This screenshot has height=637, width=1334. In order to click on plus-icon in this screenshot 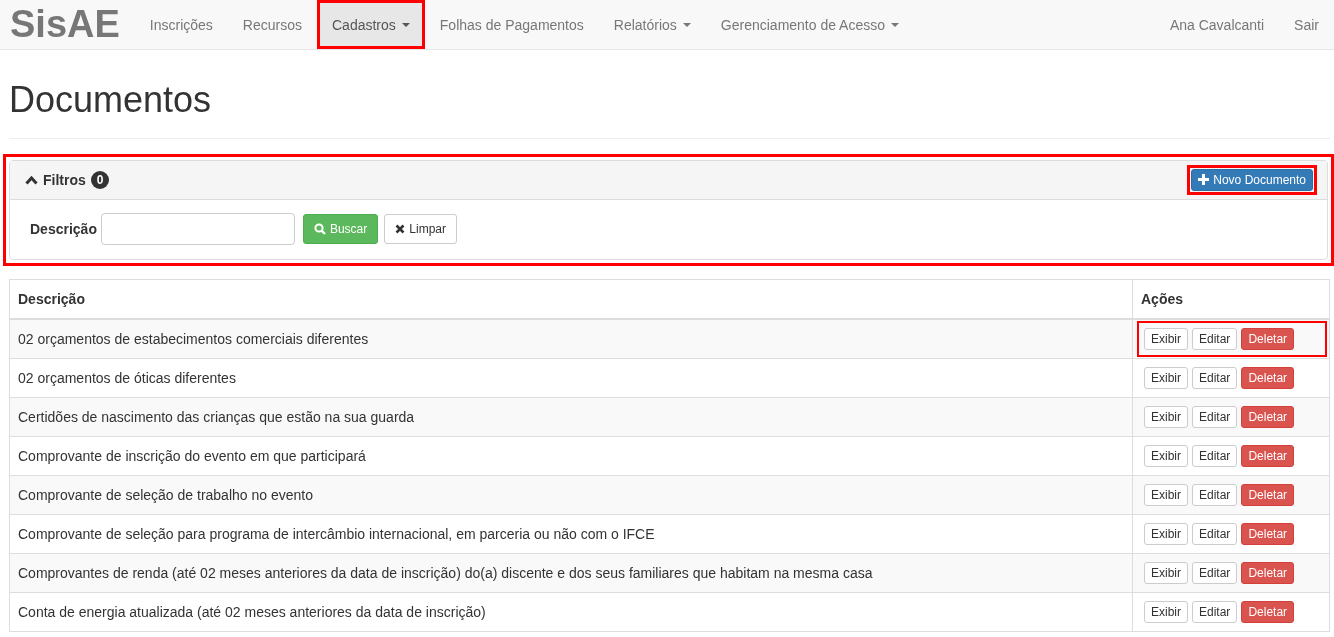, I will do `click(1204, 180)`.